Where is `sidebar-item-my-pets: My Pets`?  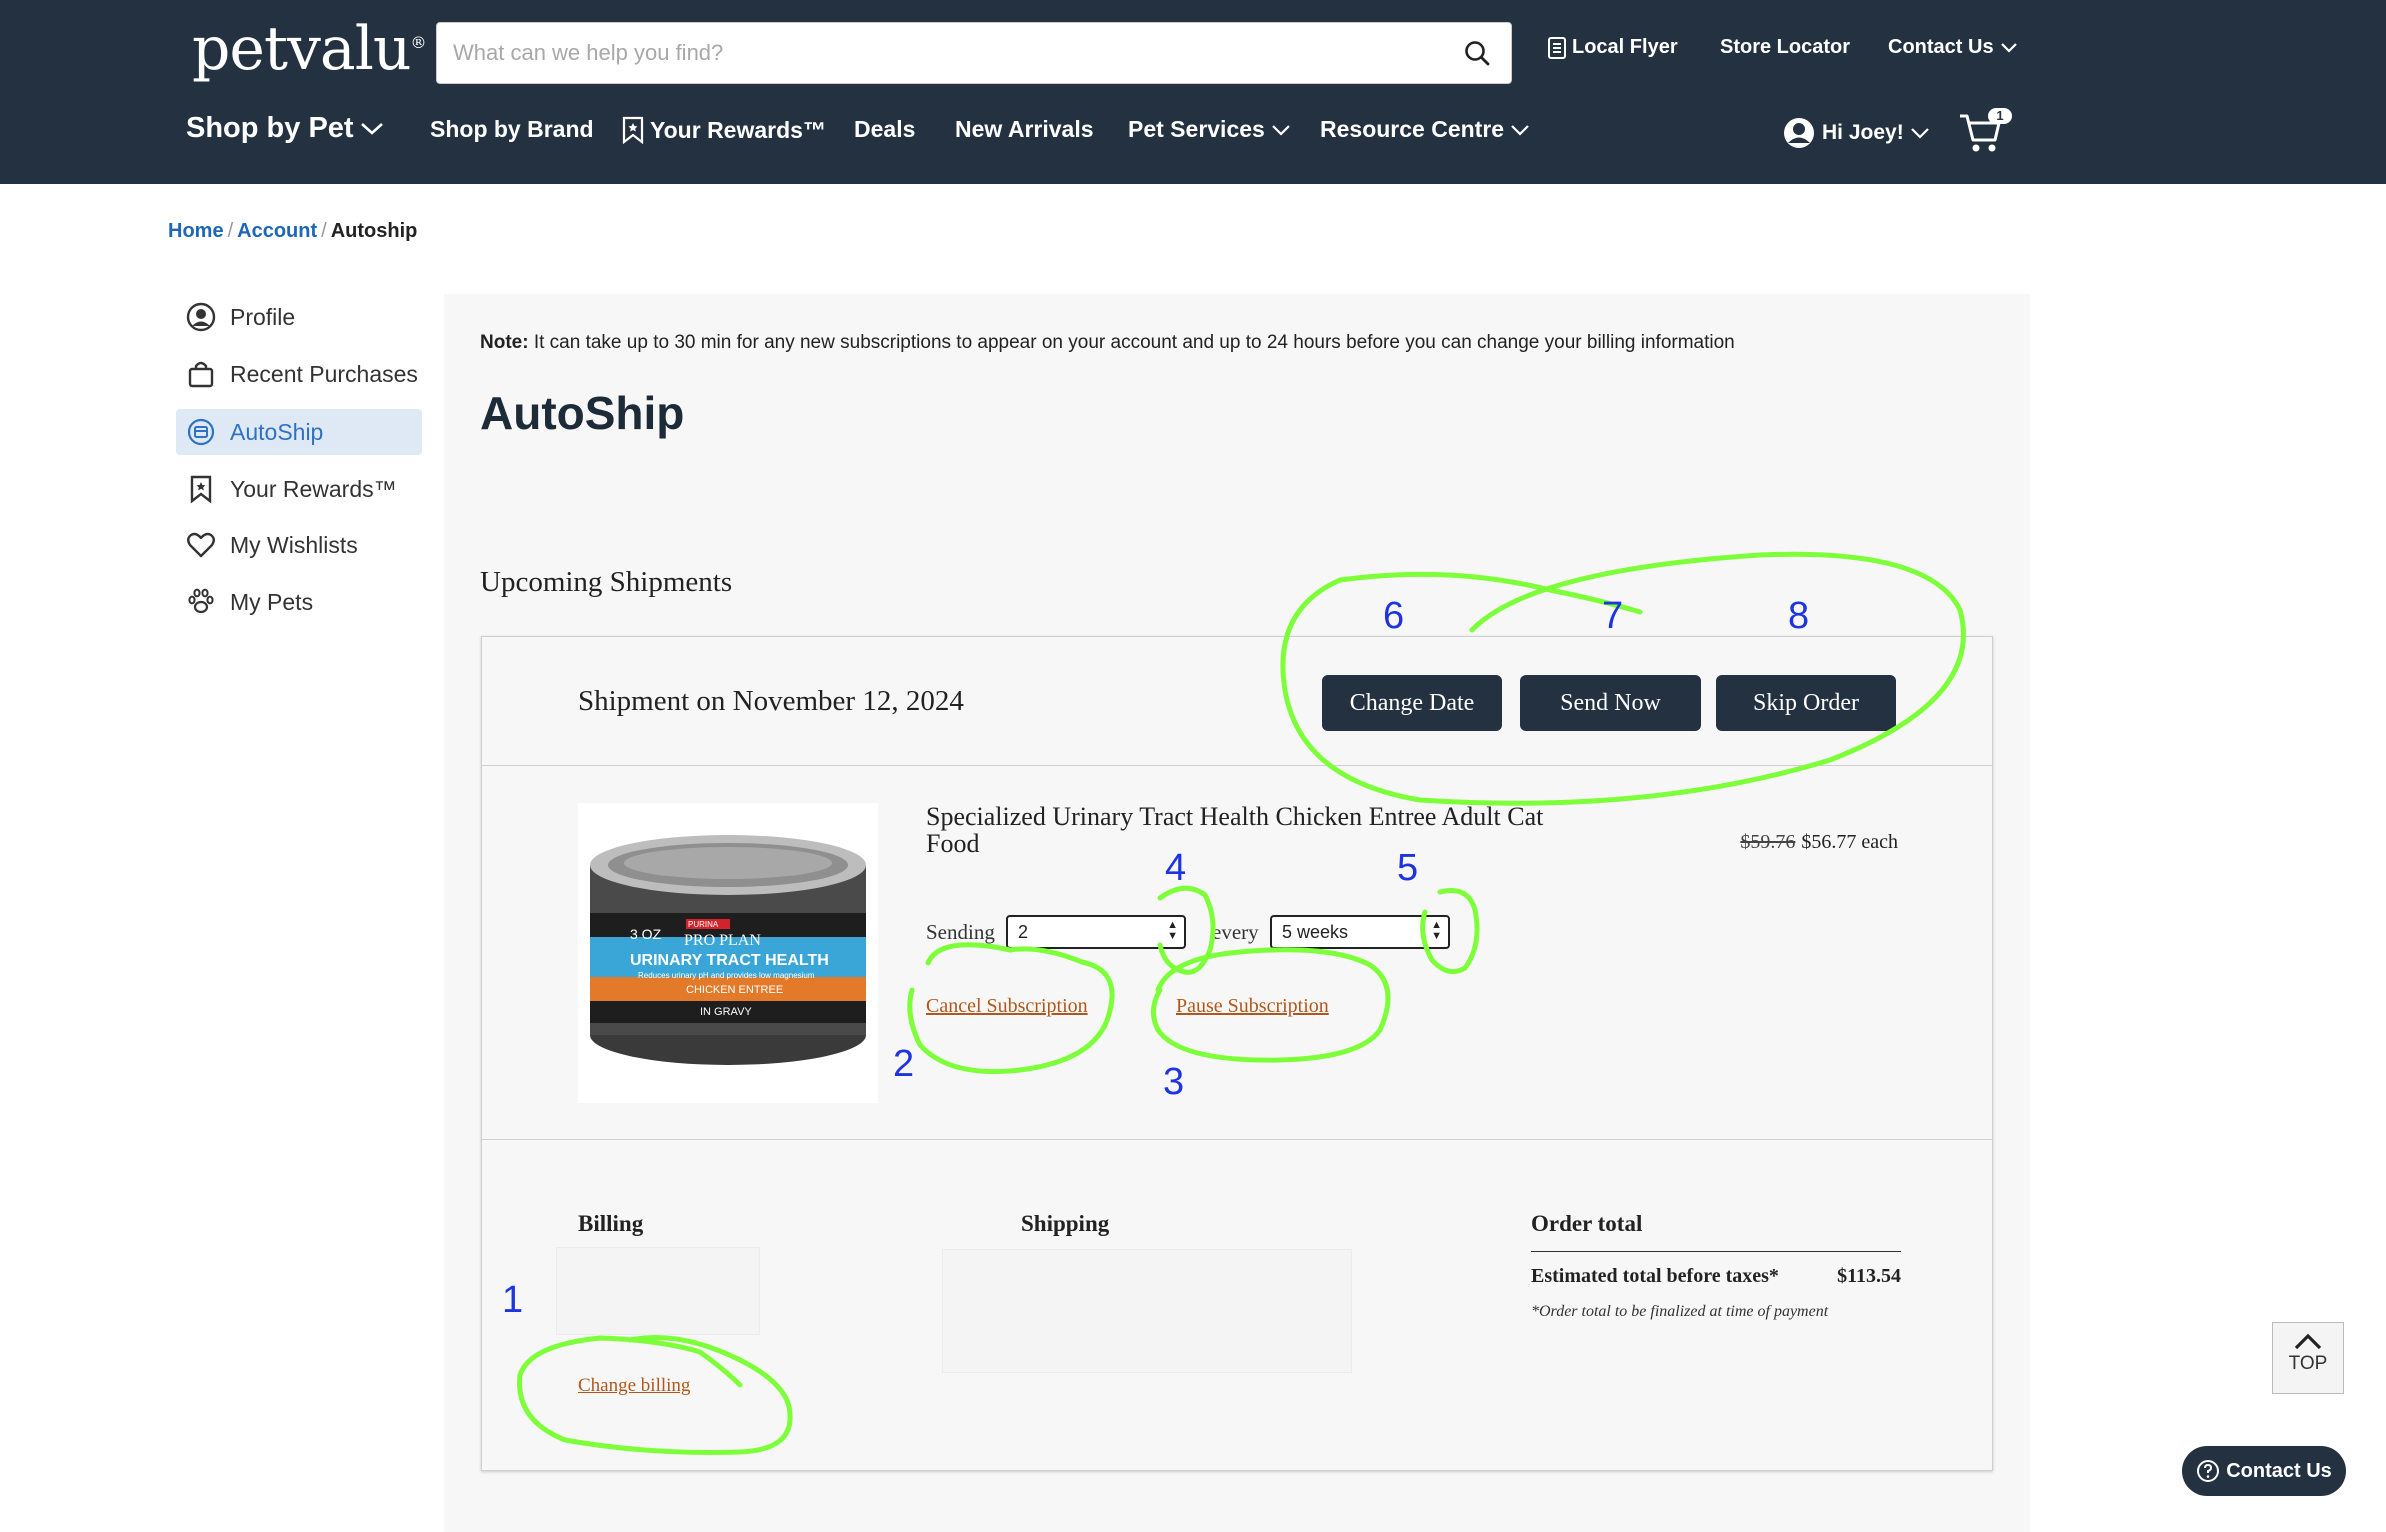
sidebar-item-my-pets: My Pets is located at coordinates (299, 602).